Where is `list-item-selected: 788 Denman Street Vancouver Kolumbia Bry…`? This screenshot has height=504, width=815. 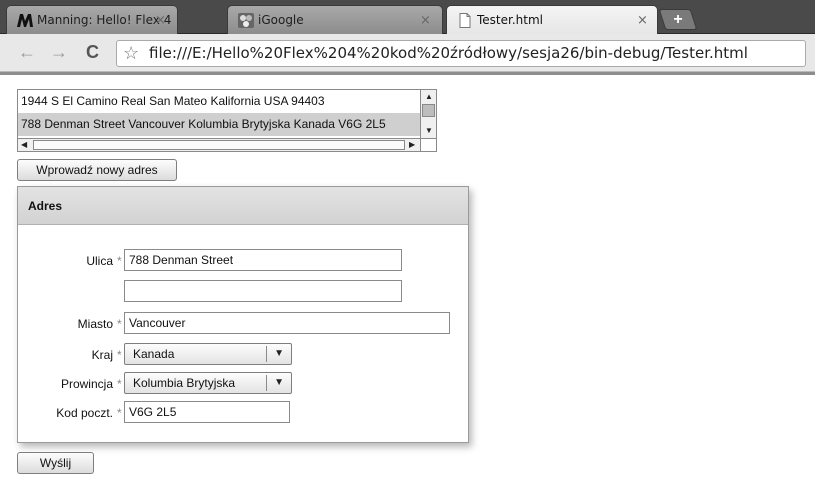 list-item-selected: 788 Denman Street Vancouver Kolumbia Bry… is located at coordinates (219, 124).